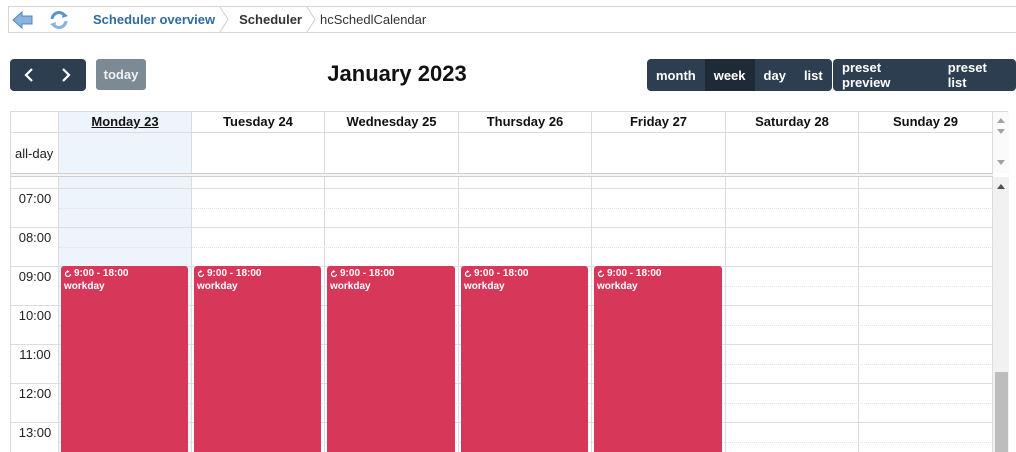  I want to click on allday-label: all-day, so click(35, 153).